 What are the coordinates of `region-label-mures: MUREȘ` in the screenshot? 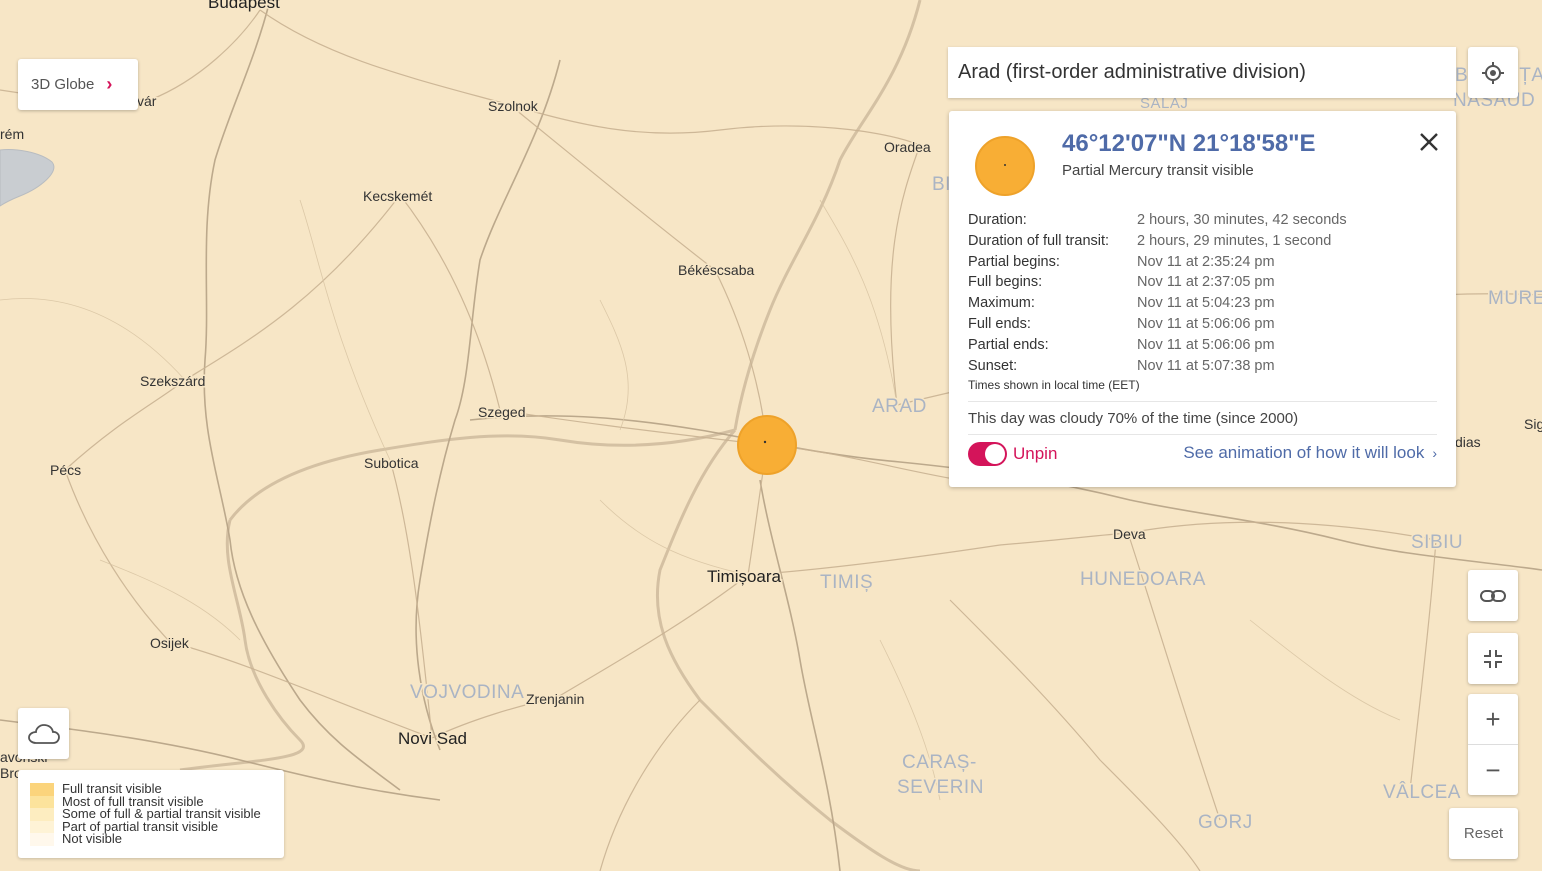 It's located at (1515, 298).